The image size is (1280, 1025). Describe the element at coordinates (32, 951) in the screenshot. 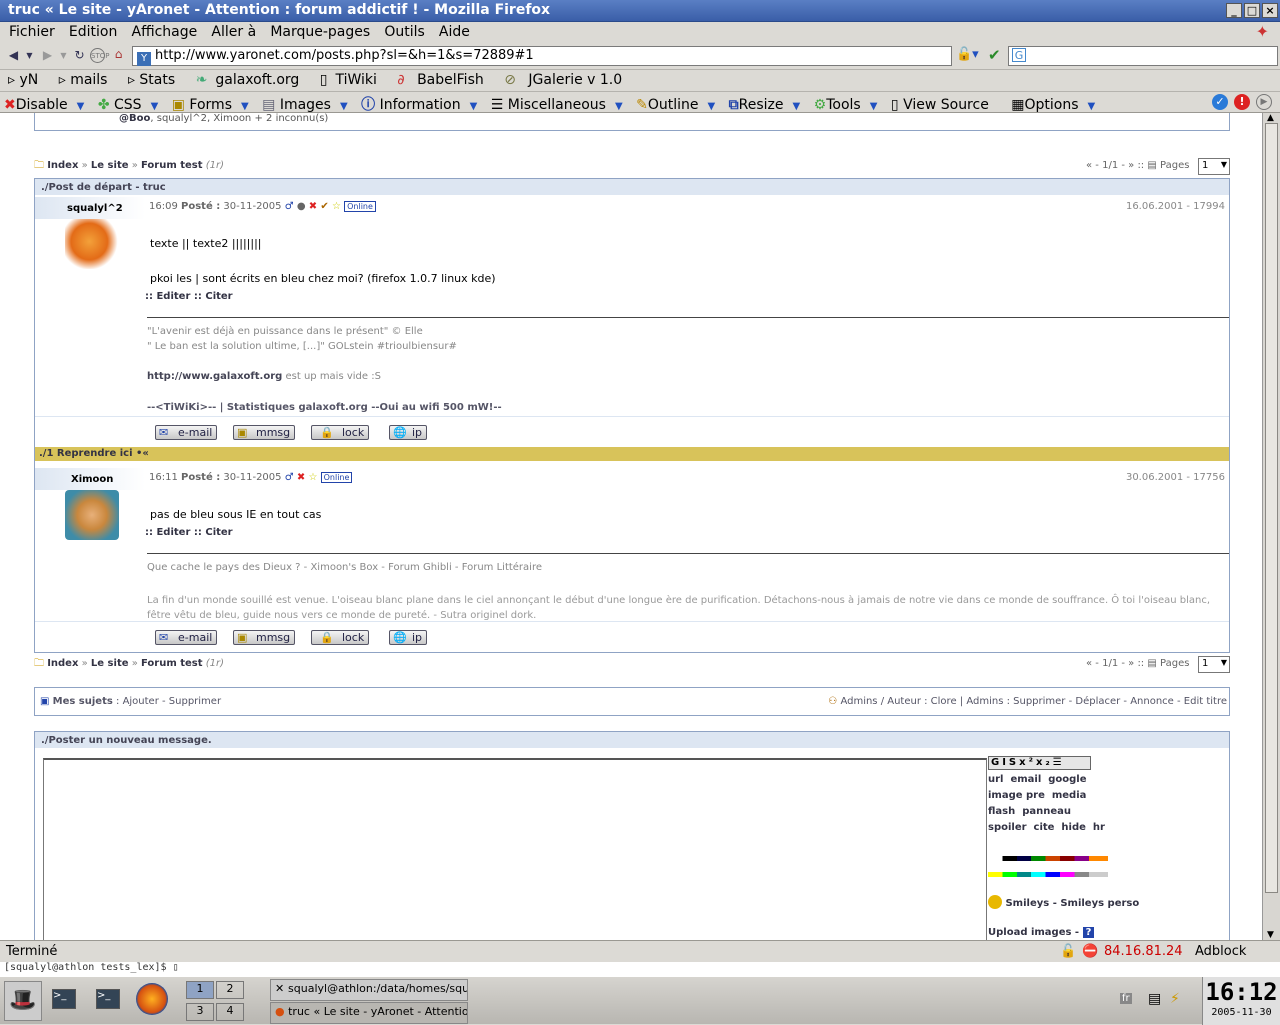

I see `status-text: Terminé` at that location.